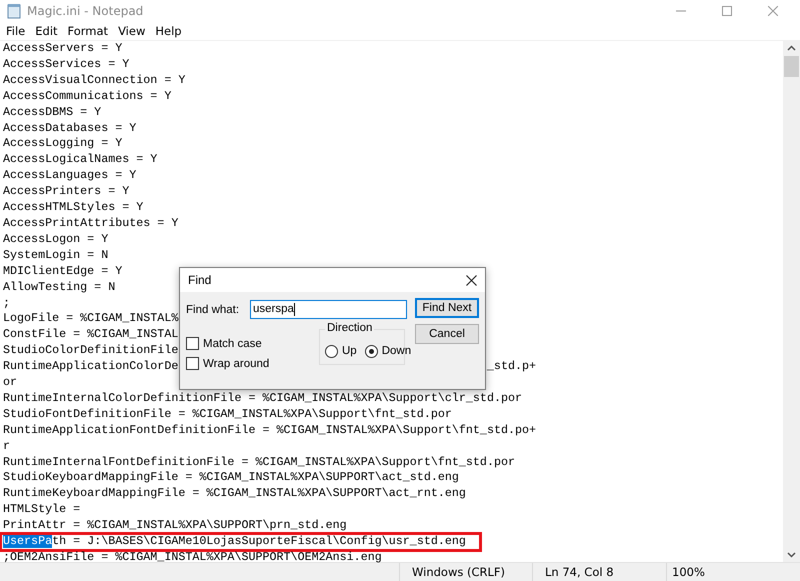  What do you see at coordinates (466, 572) in the screenshot?
I see `status-text: Windows (CRLF)` at bounding box center [466, 572].